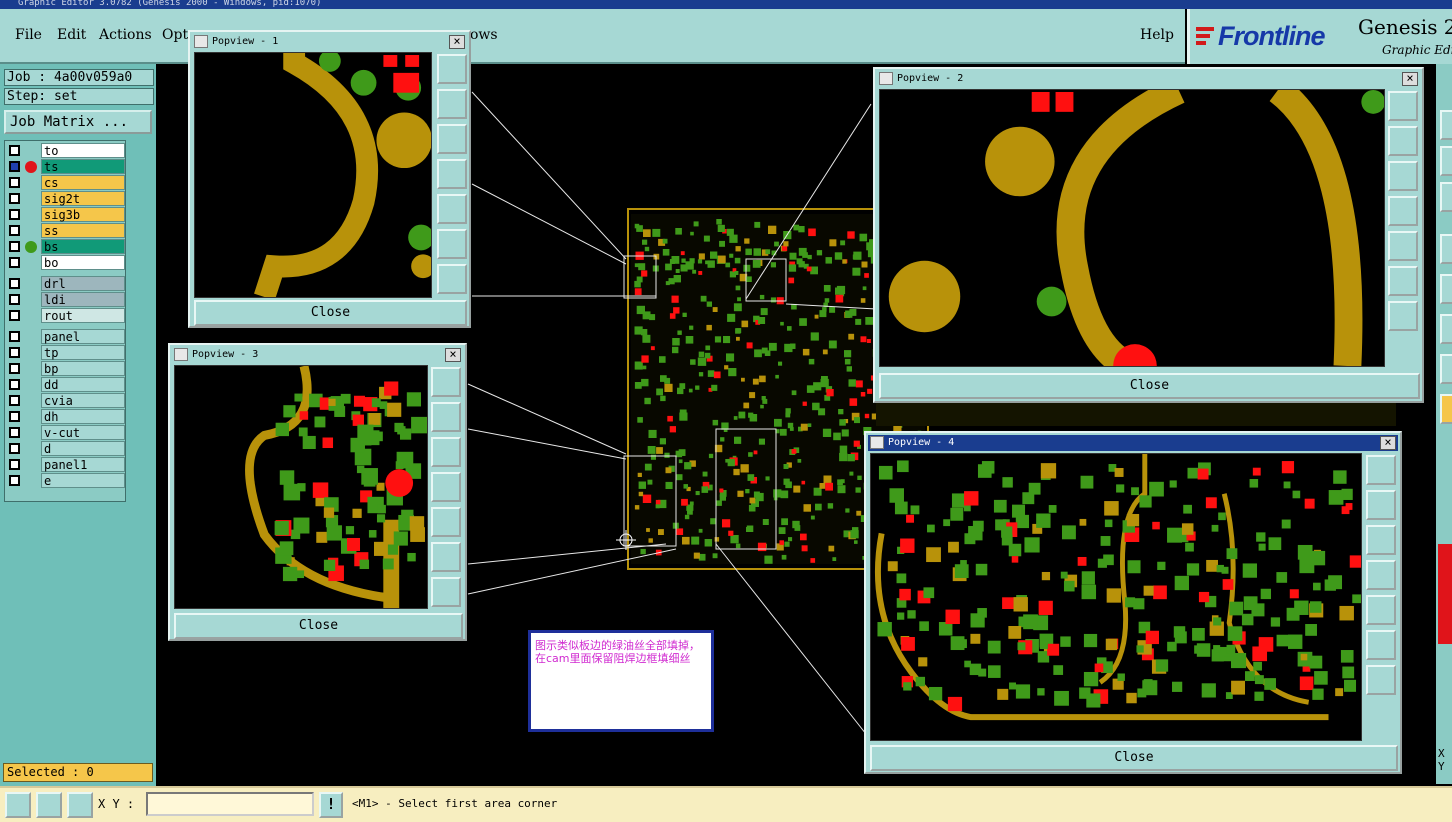  Describe the element at coordinates (80, 805) in the screenshot. I see `grid-tool-icon` at that location.